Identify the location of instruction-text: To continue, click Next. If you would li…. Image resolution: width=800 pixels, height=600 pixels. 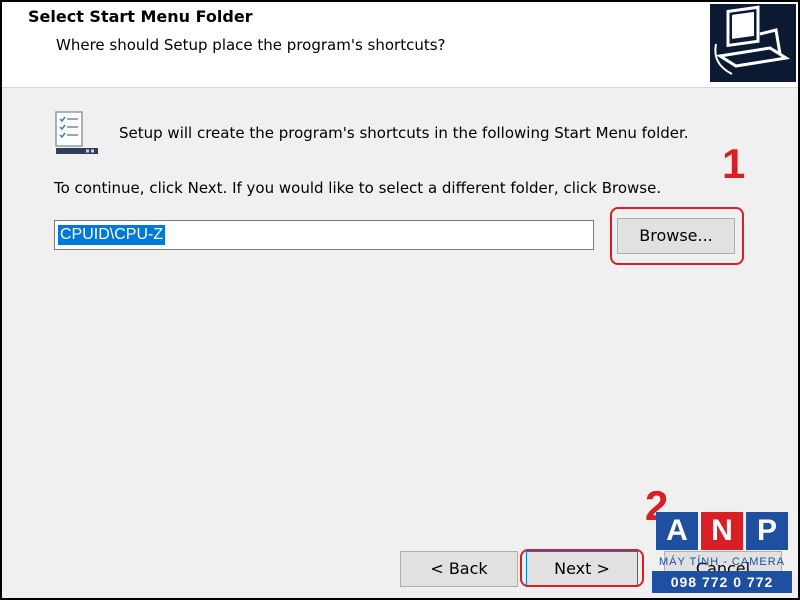
(358, 188).